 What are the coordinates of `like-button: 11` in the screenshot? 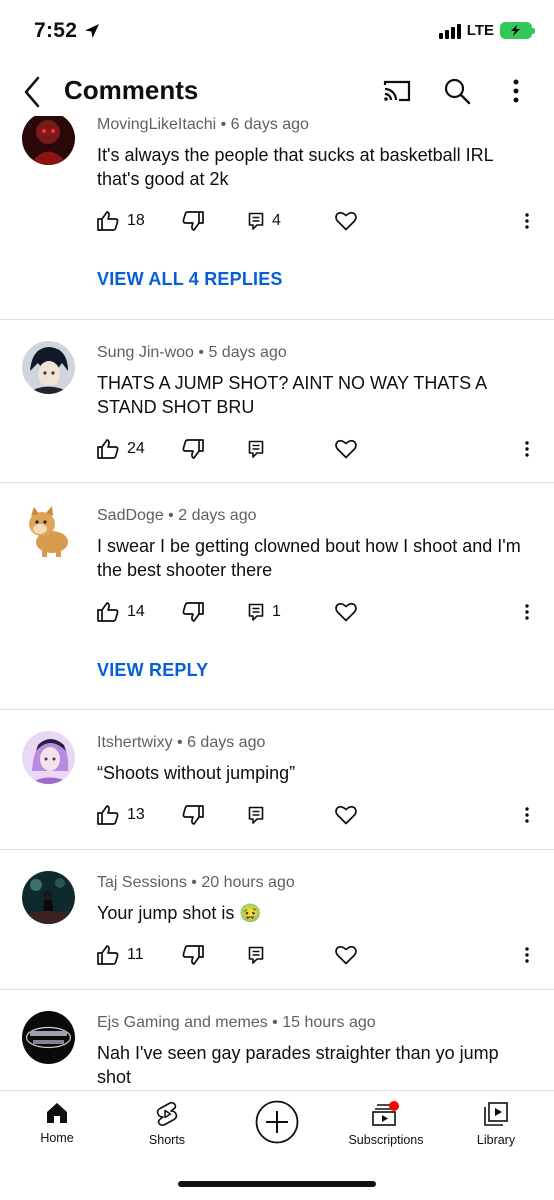 It's located at (120, 955).